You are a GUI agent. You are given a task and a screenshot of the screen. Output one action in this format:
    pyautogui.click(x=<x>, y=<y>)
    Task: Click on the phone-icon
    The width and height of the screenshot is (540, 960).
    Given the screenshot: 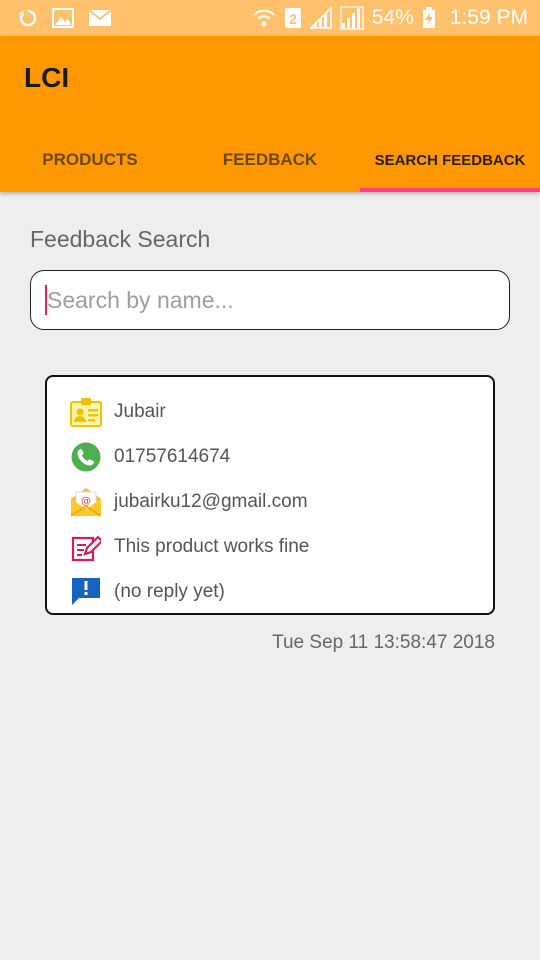 What is the action you would take?
    pyautogui.click(x=86, y=457)
    